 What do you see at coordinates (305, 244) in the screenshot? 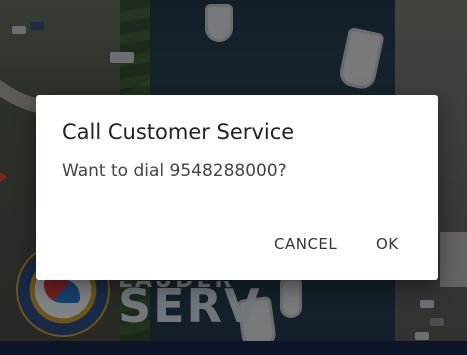
I see `cancel-button: CANCEL` at bounding box center [305, 244].